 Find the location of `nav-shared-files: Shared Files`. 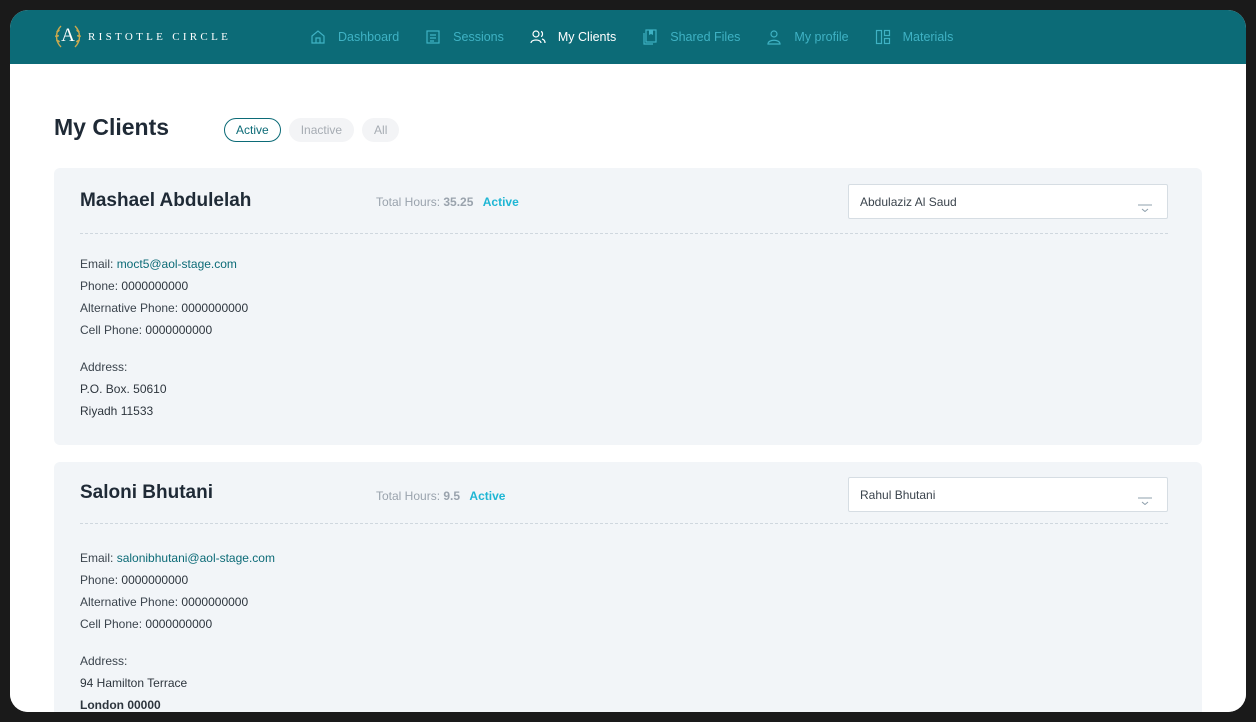

nav-shared-files: Shared Files is located at coordinates (691, 37).